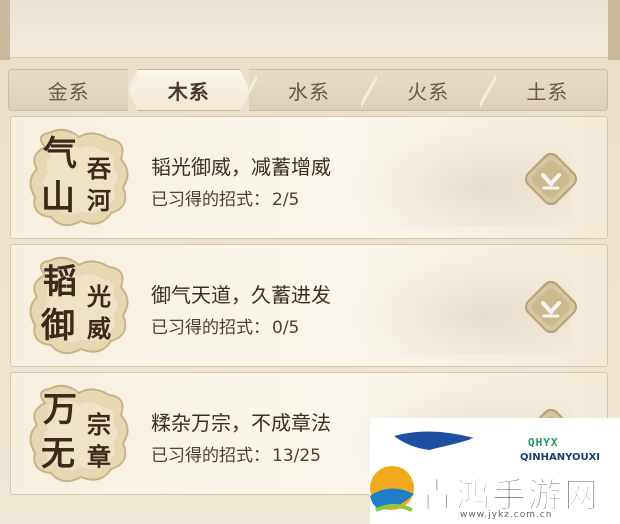 The height and width of the screenshot is (524, 620). I want to click on emblem-char: 宗, so click(99, 424).